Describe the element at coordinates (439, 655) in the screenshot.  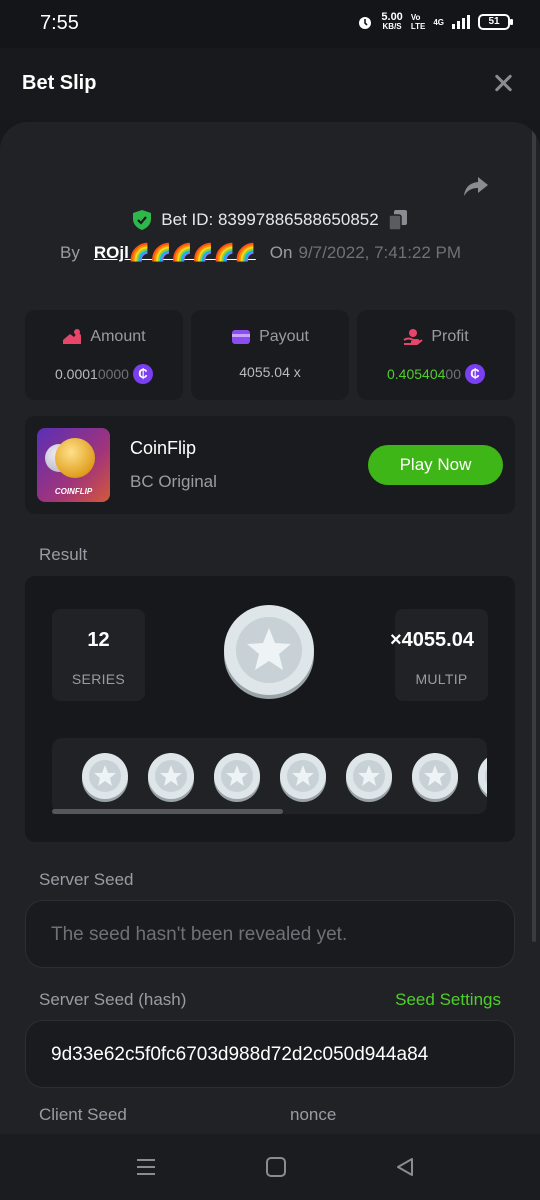
I see `multiplier-card: ×4055.04 MULTIP` at that location.